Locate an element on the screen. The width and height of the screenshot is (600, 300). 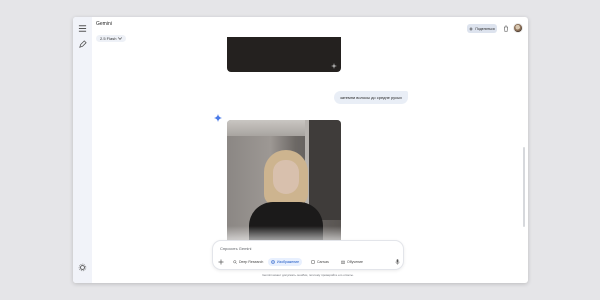
tool-deep-research: Deep Research is located at coordinates (248, 262).